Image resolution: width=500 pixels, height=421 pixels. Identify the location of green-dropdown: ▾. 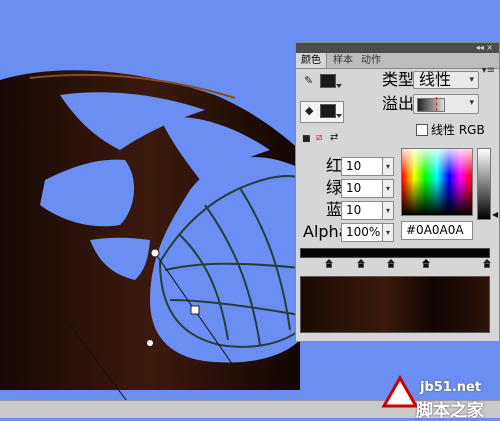
(388, 188).